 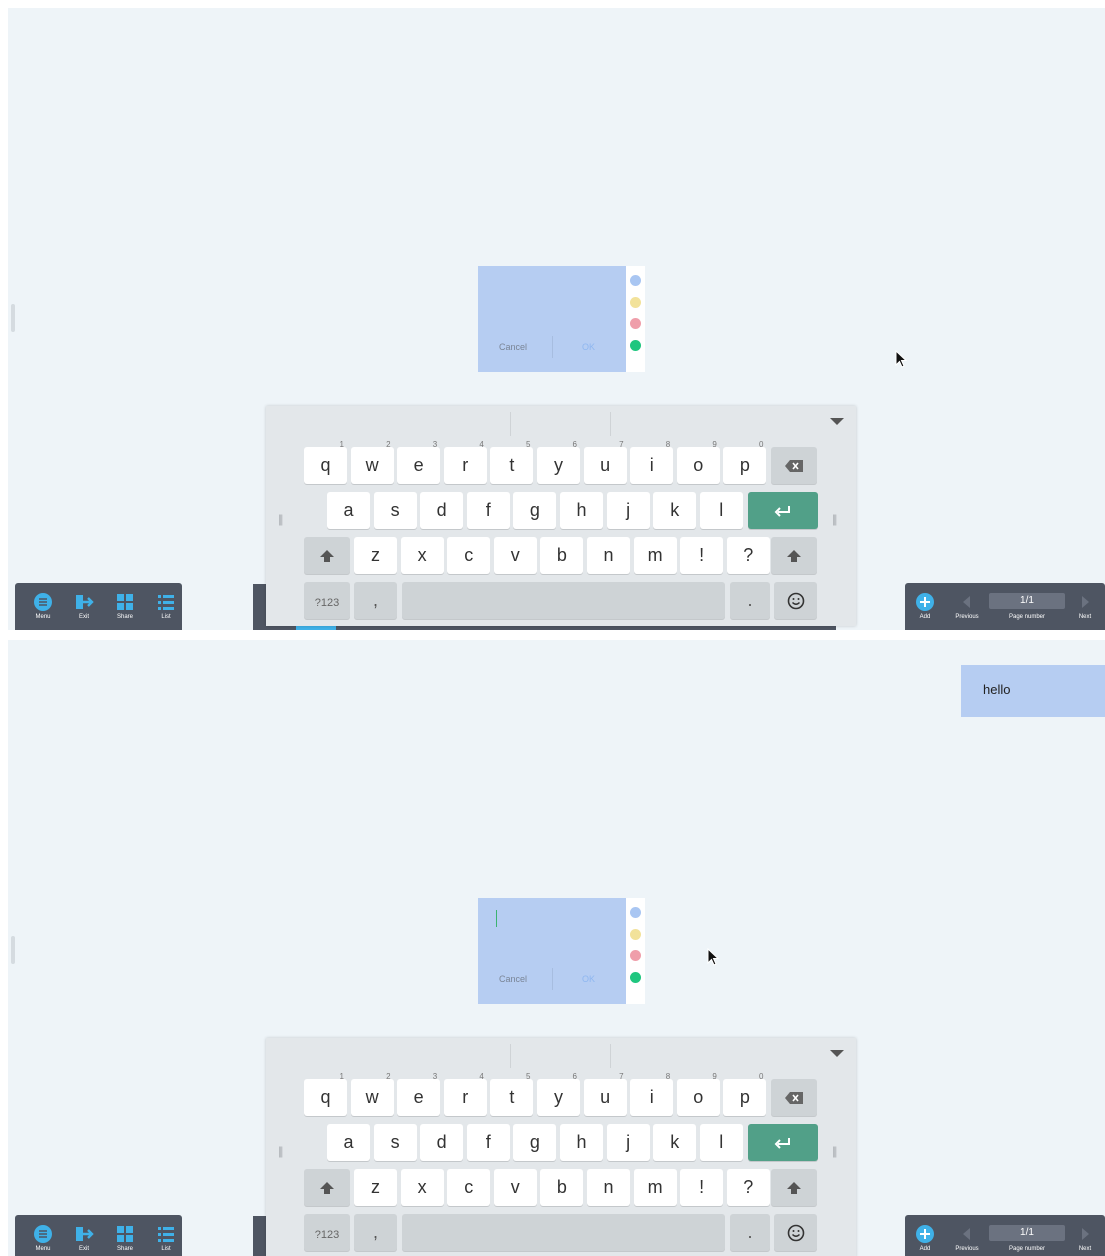 I want to click on key-k: k, so click(x=675, y=510).